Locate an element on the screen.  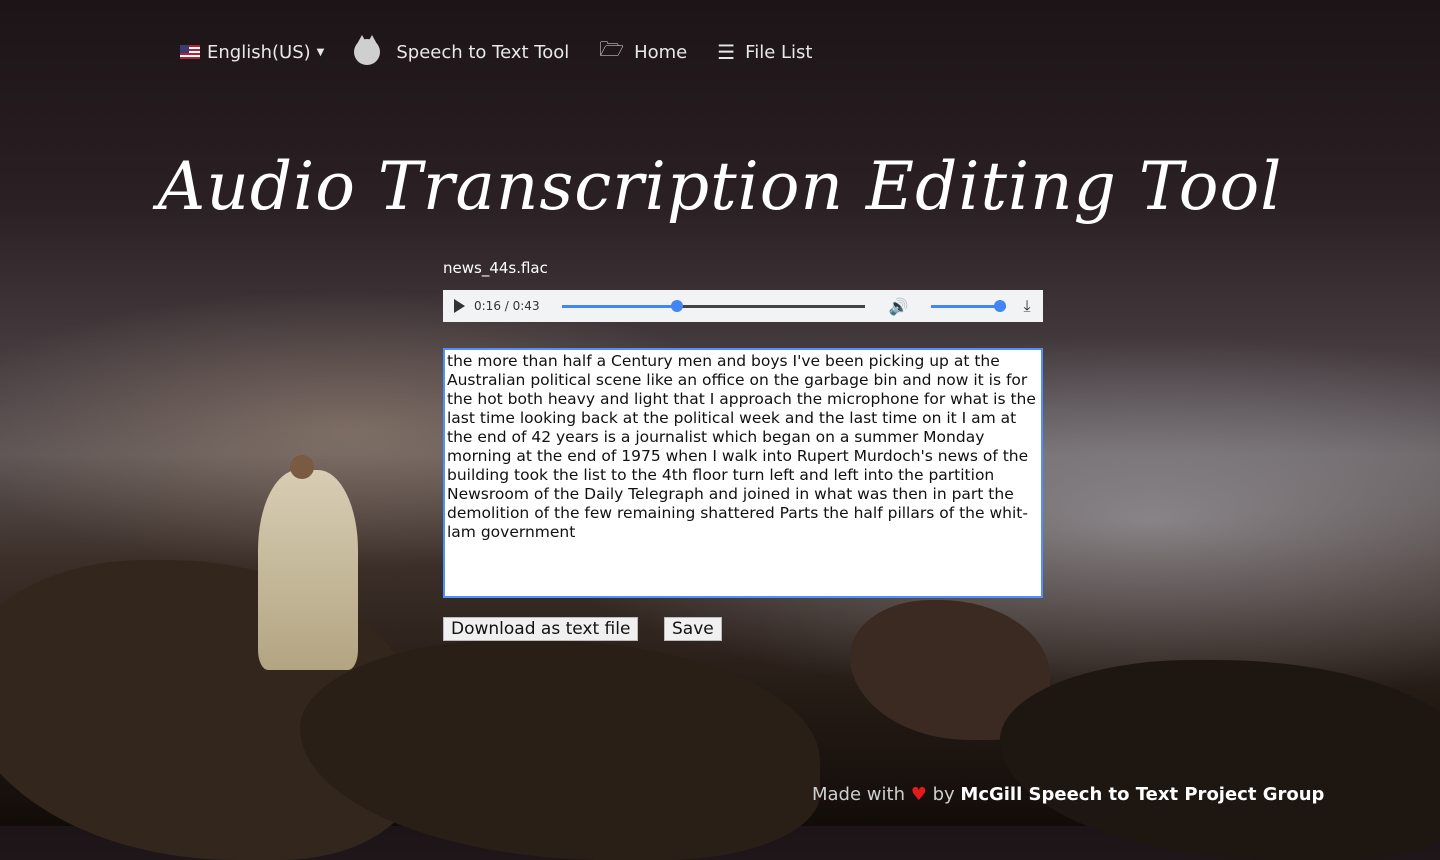
audio-player: 0:16 / 0:43 🔊 ⤓ is located at coordinates (743, 306).